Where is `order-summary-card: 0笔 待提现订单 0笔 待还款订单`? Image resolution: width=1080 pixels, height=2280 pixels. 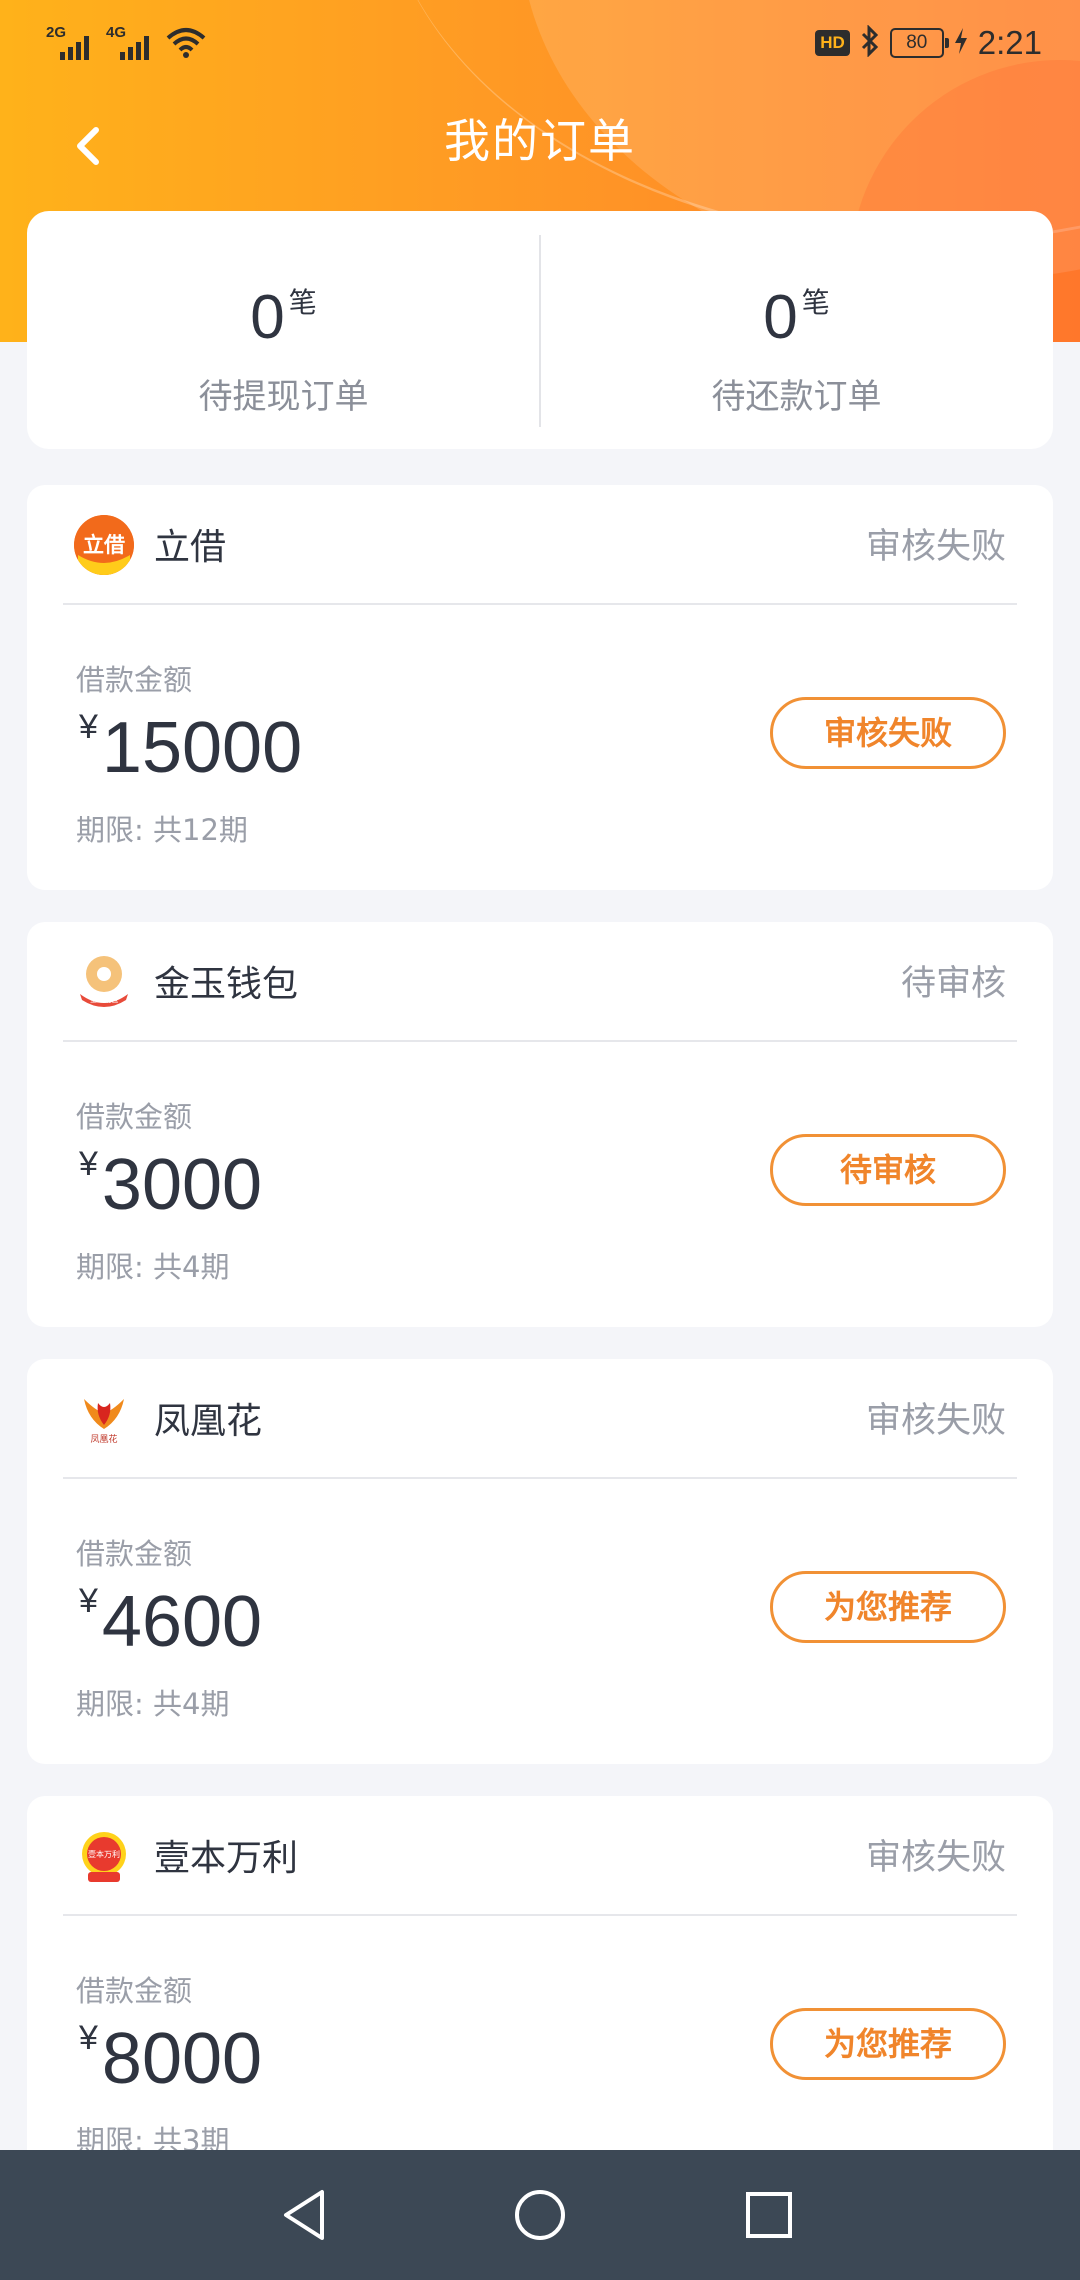 order-summary-card: 0笔 待提现订单 0笔 待还款订单 is located at coordinates (540, 330).